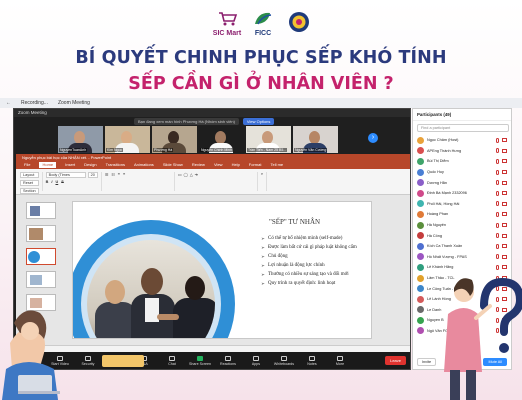 The height and width of the screenshot is (400, 522). What do you see at coordinates (258, 121) in the screenshot?
I see `view-options-button: View Options` at bounding box center [258, 121].